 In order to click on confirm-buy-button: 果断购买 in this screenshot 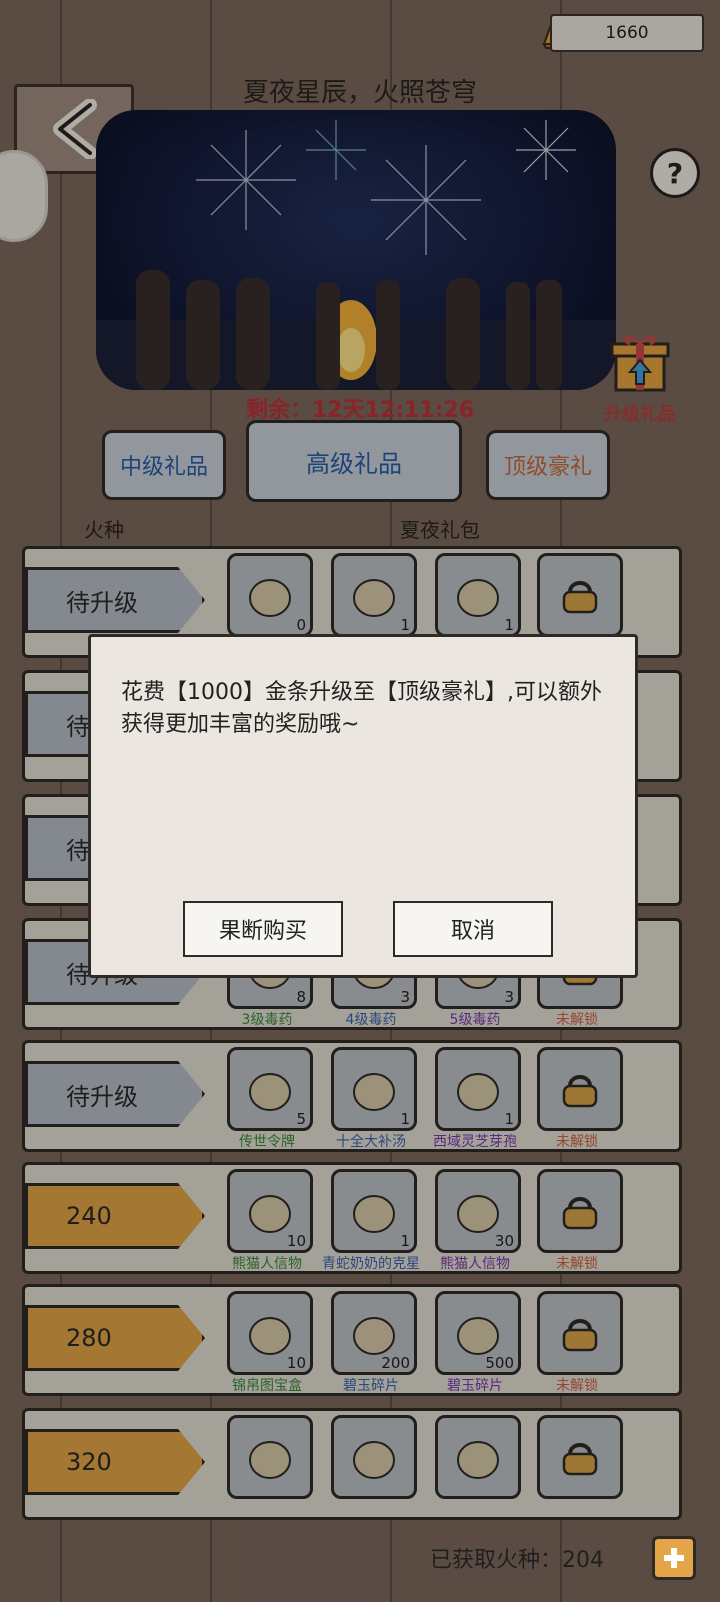, I will do `click(263, 929)`.